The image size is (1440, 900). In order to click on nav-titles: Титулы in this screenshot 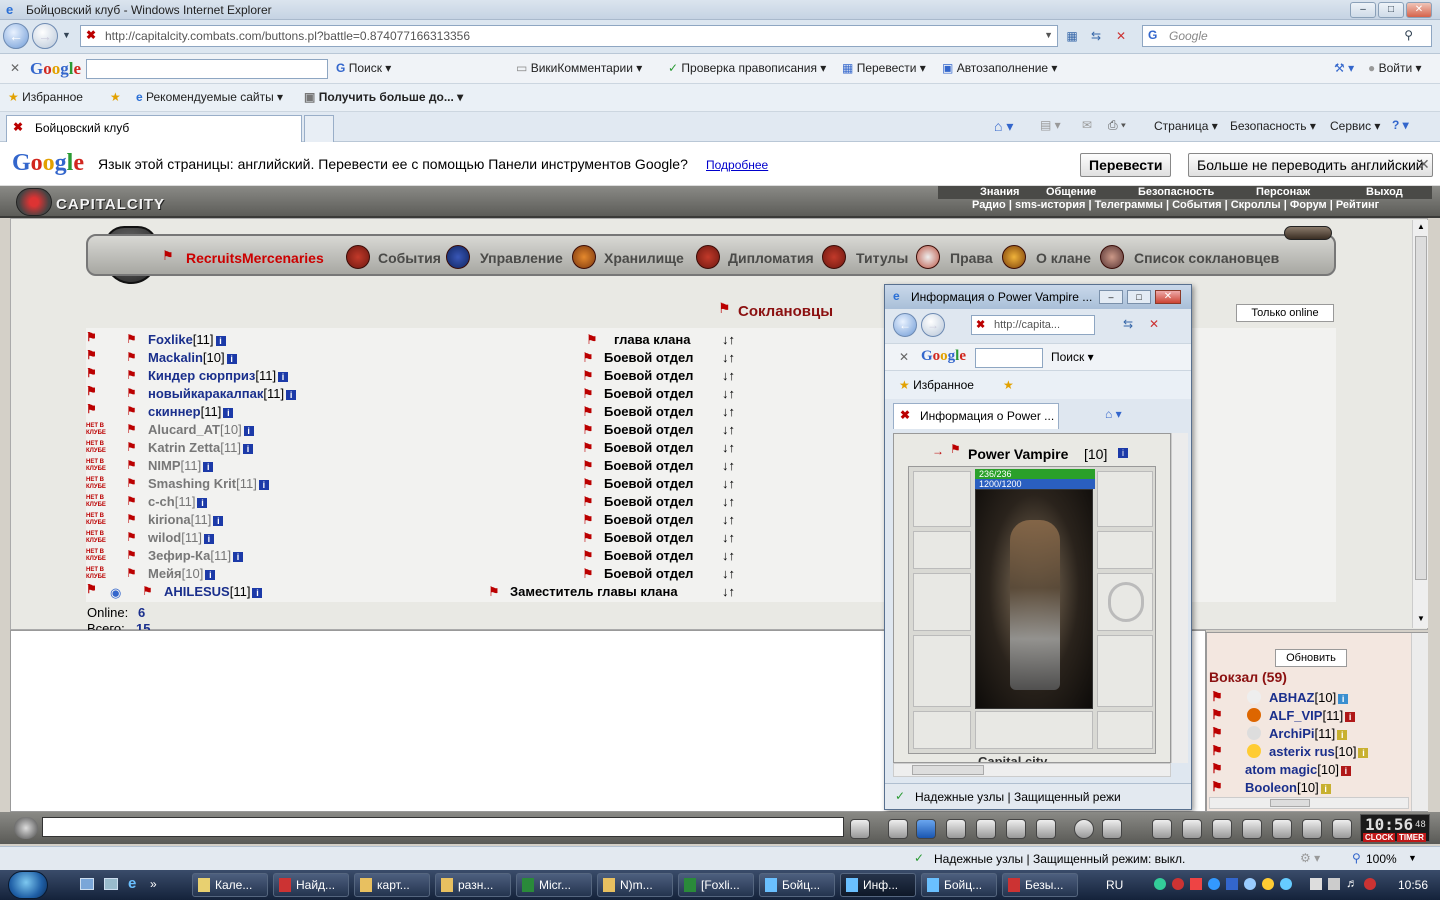, I will do `click(882, 258)`.